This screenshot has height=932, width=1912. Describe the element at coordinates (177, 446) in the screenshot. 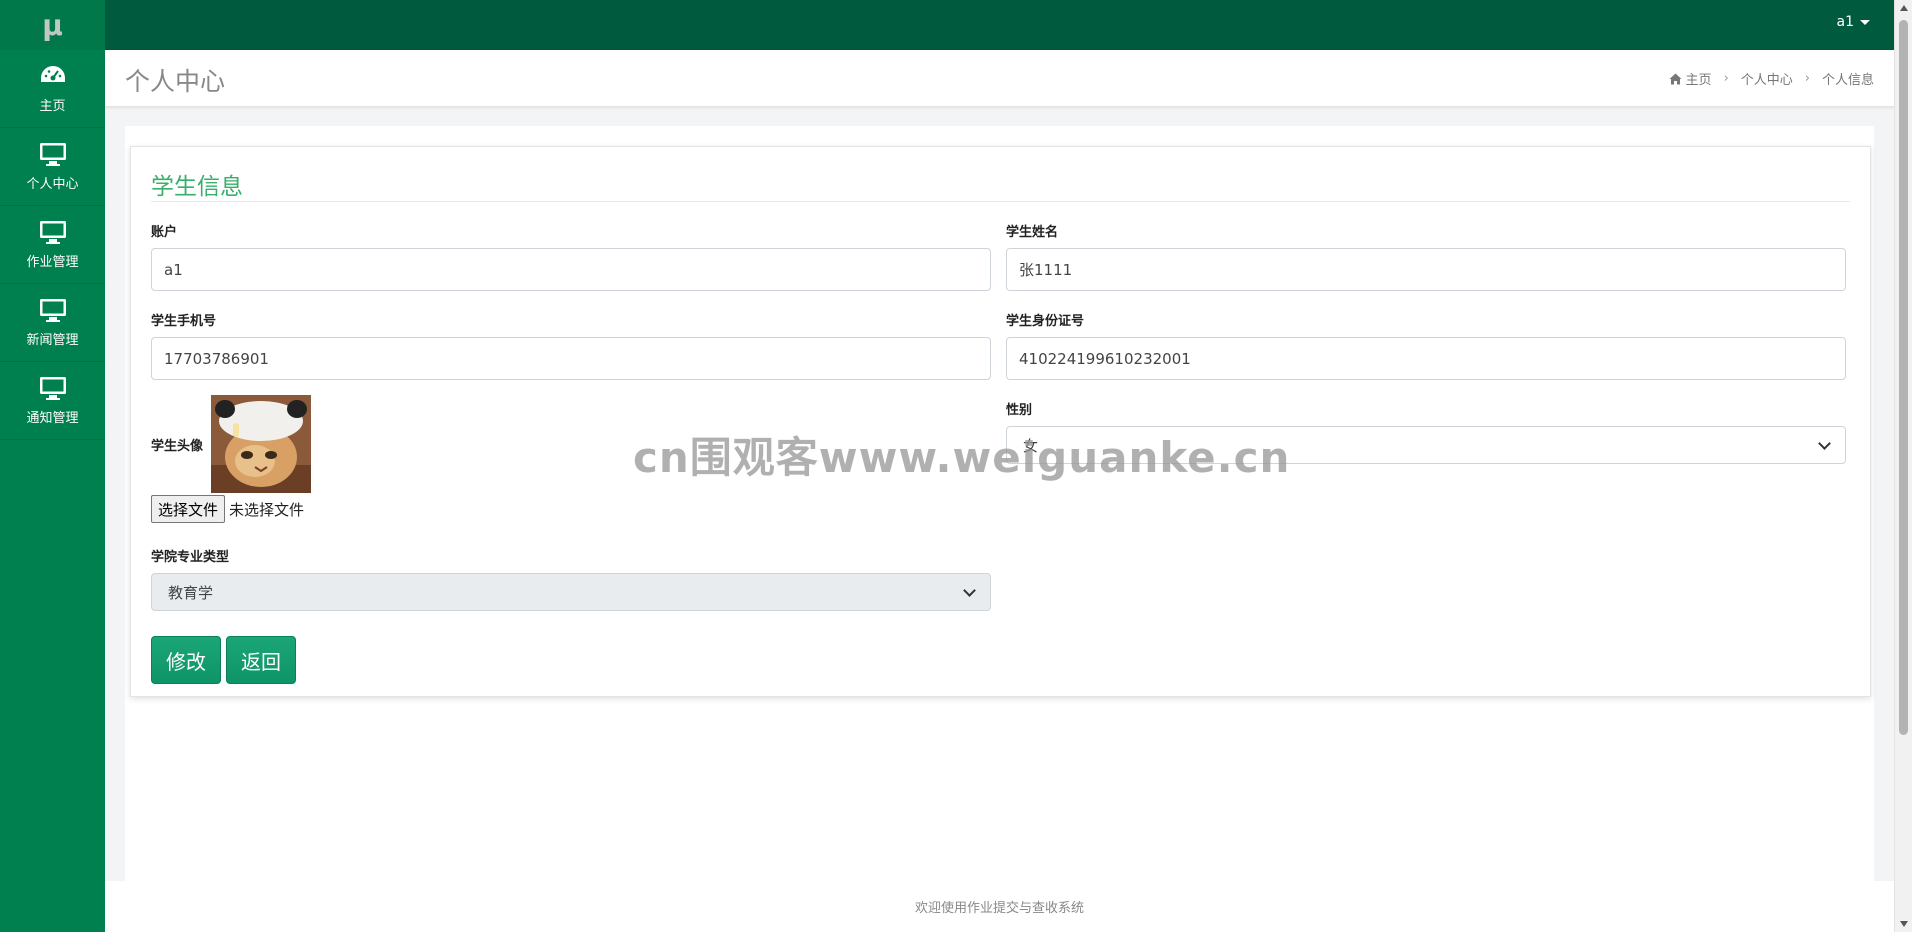

I see `avatar-label: 学生头像` at that location.